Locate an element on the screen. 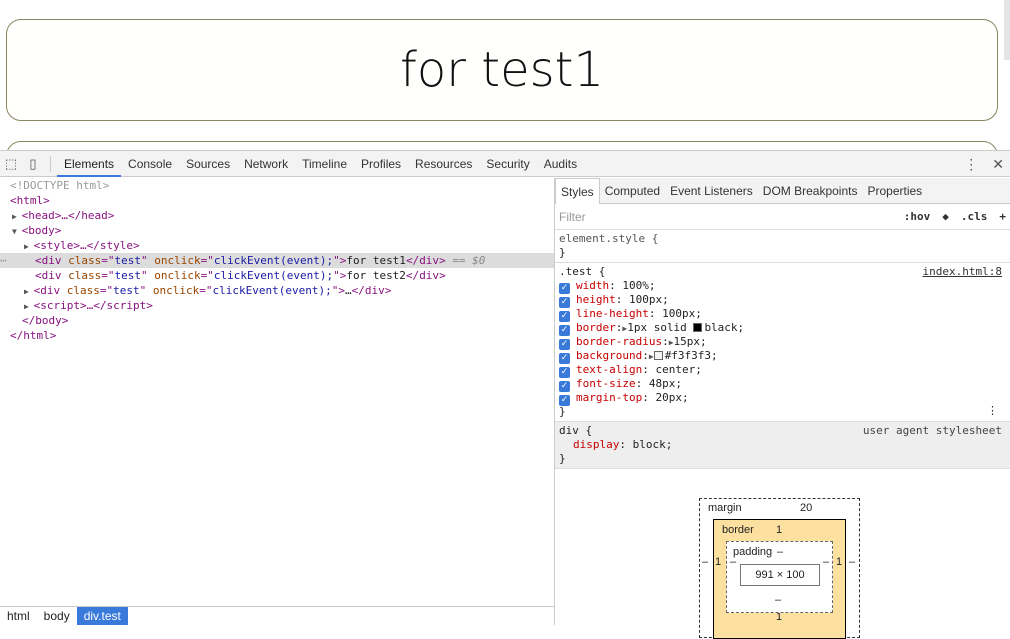 This screenshot has width=1010, height=639. dom-body: ▼ <body> is located at coordinates (277, 230).